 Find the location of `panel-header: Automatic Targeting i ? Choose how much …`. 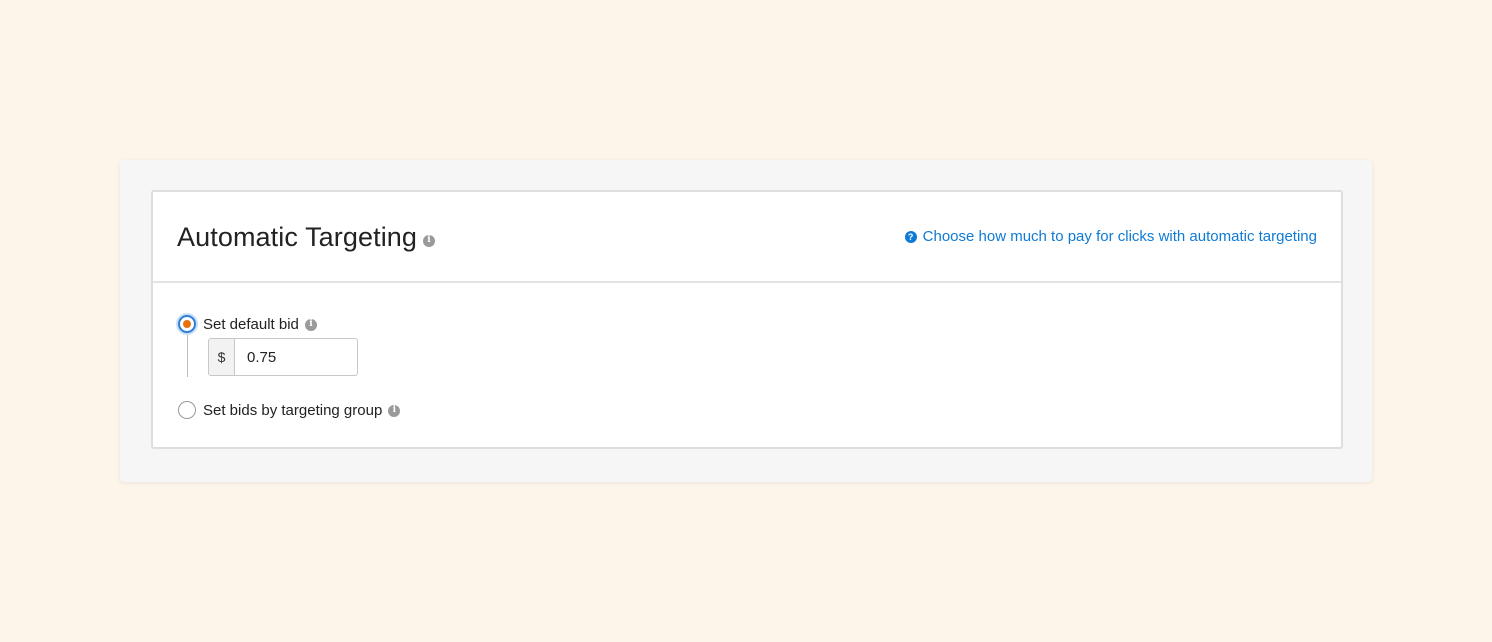

panel-header: Automatic Targeting i ? Choose how much … is located at coordinates (747, 237).